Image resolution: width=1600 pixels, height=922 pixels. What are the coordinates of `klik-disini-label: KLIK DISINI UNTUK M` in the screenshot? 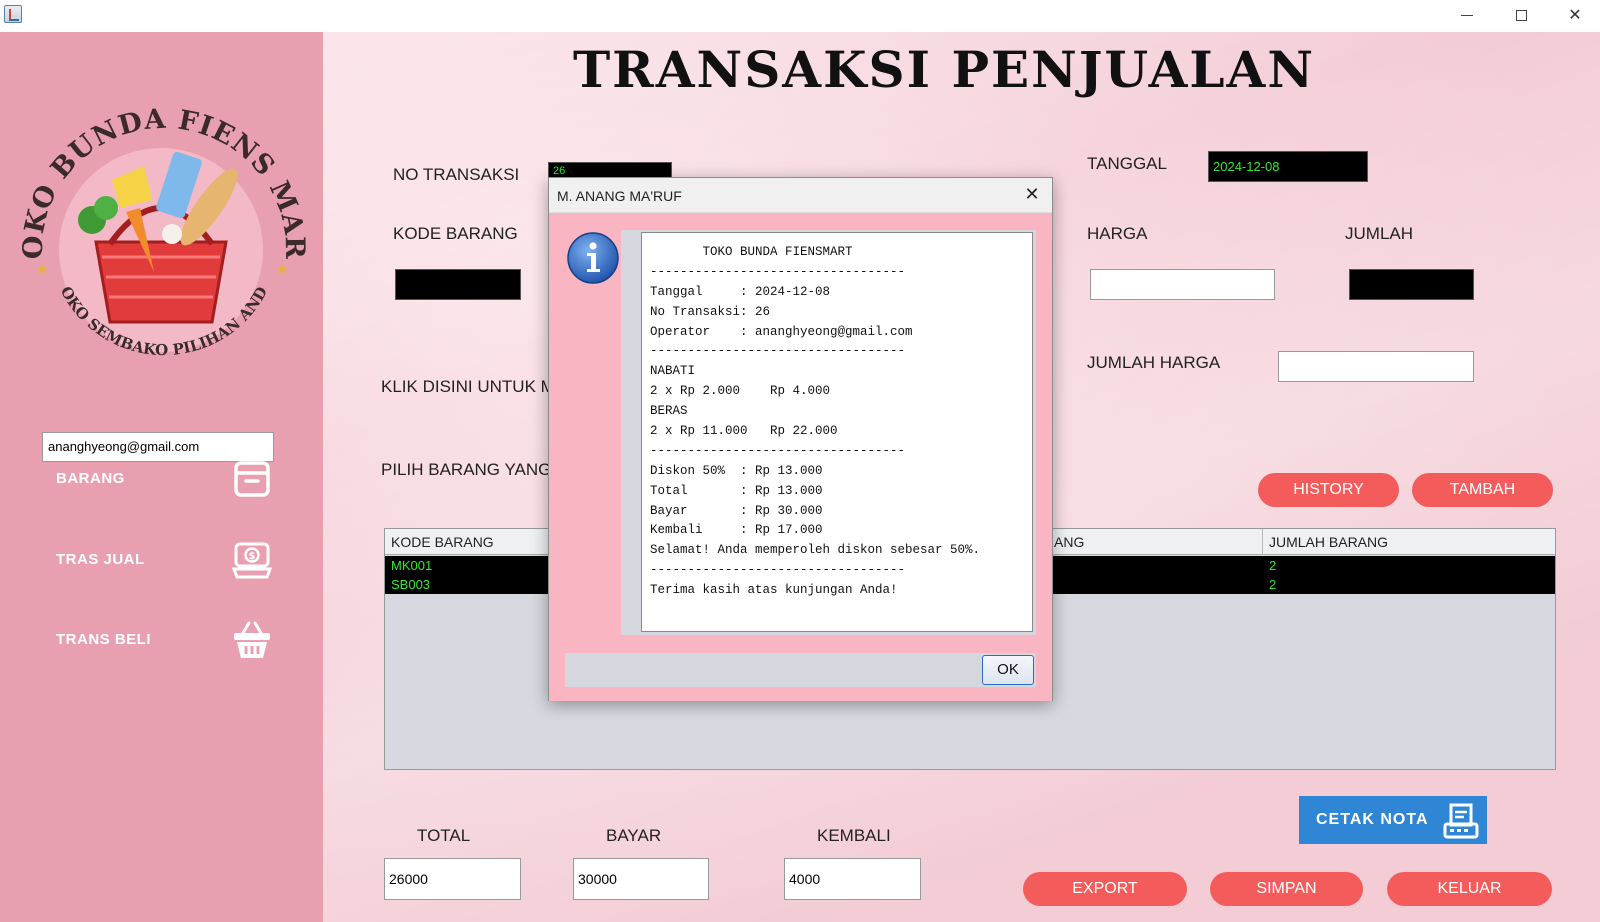 It's located at (468, 386).